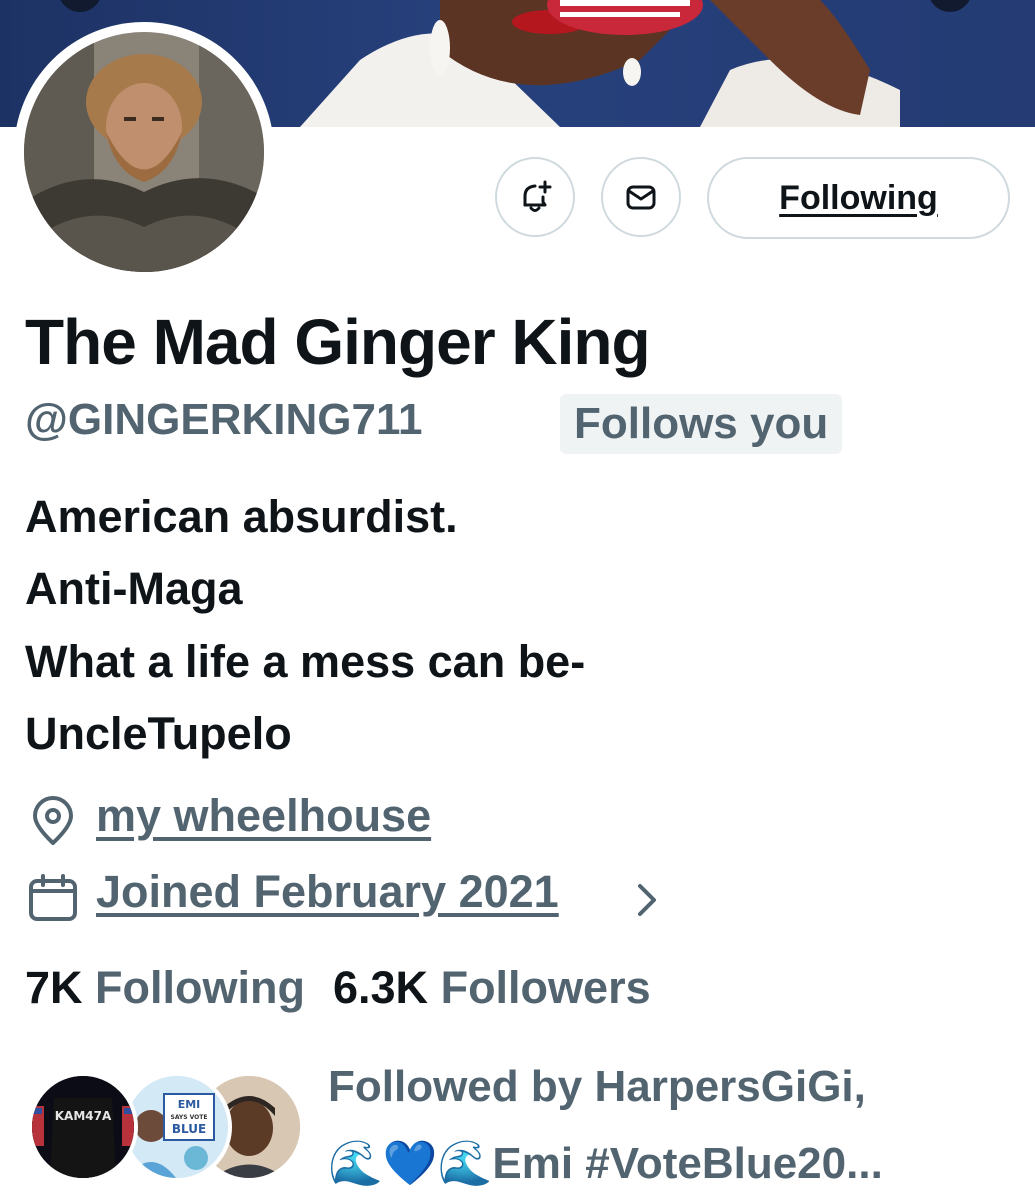 The height and width of the screenshot is (1200, 1035). What do you see at coordinates (83, 1116) in the screenshot?
I see `shirt-text: KAM47A` at bounding box center [83, 1116].